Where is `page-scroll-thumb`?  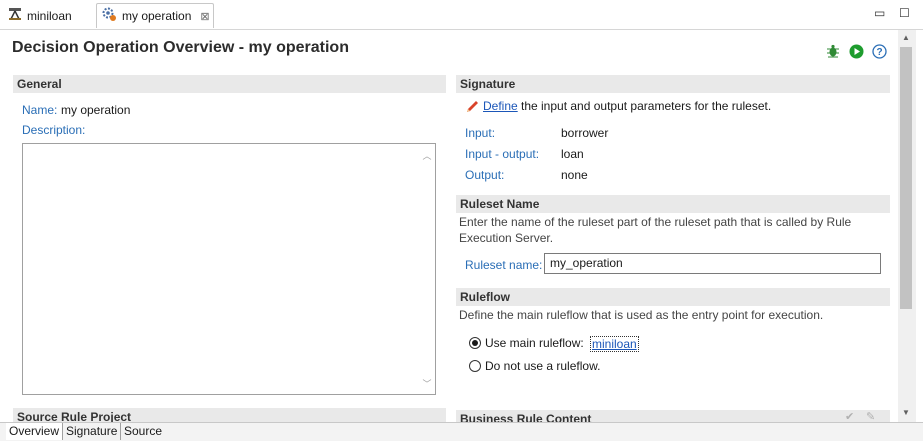 page-scroll-thumb is located at coordinates (906, 178).